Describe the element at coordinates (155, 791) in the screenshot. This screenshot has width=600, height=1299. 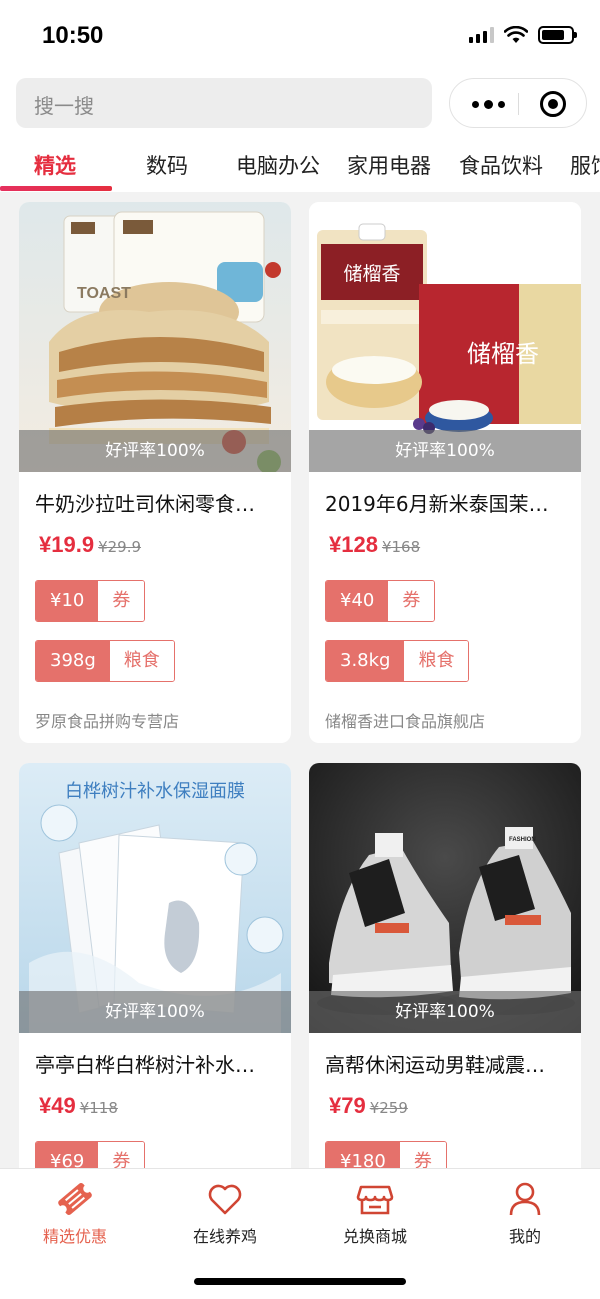
I see `mask-package-text: 白桦树汁补水保湿面膜` at that location.